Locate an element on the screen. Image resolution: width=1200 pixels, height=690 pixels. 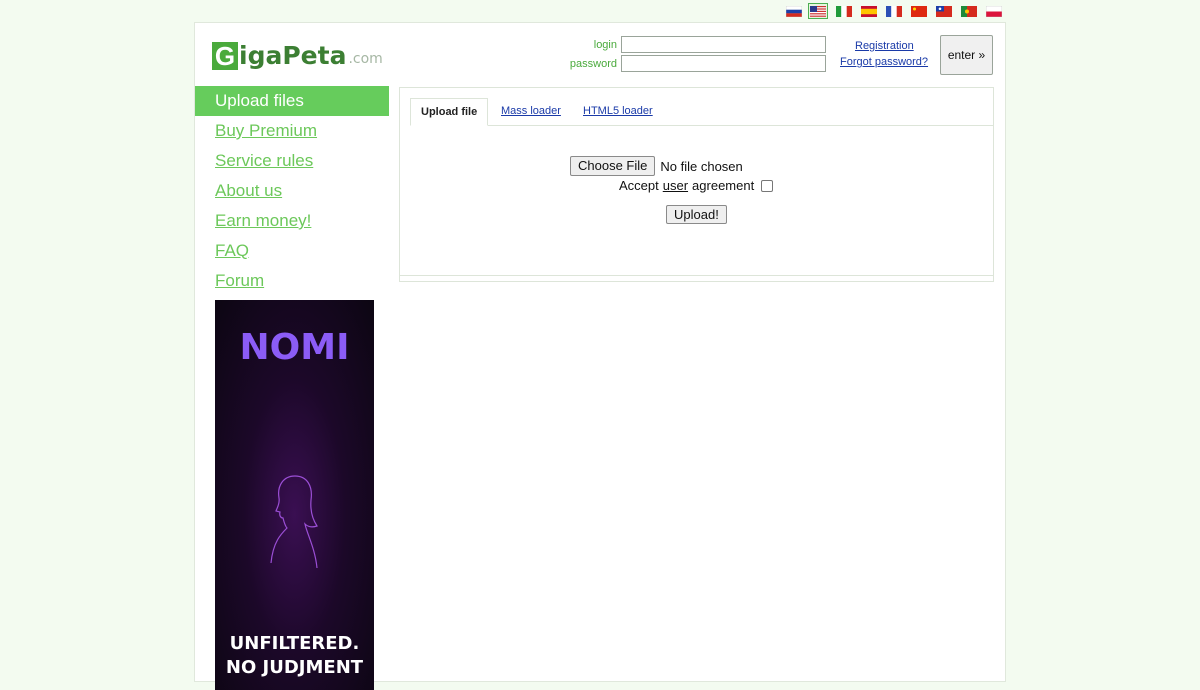
flag-pl-icon is located at coordinates (994, 11).